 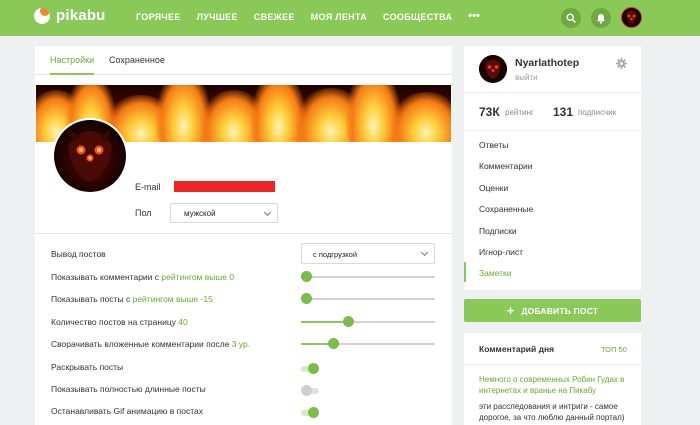 I want to click on add-post-label: ДОБАВИТЬ ПОСТ, so click(x=560, y=310).